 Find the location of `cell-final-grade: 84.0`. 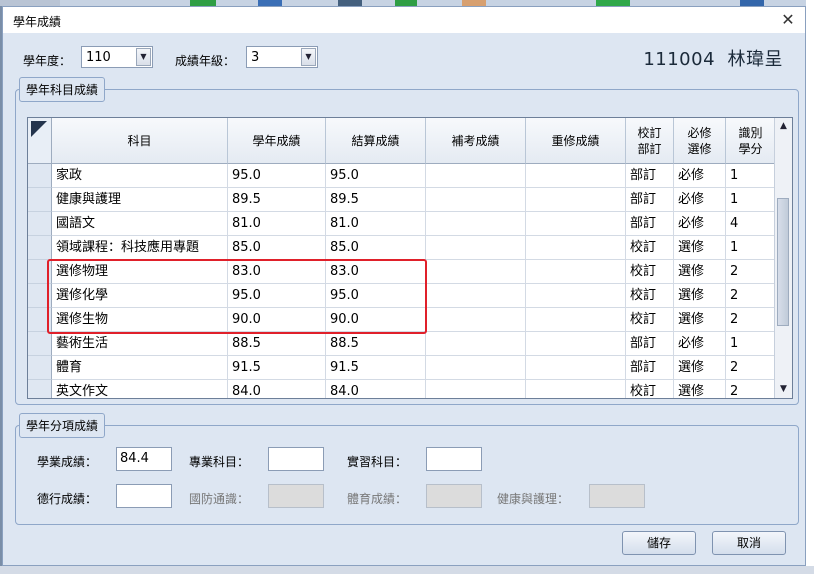

cell-final-grade: 84.0 is located at coordinates (376, 389).